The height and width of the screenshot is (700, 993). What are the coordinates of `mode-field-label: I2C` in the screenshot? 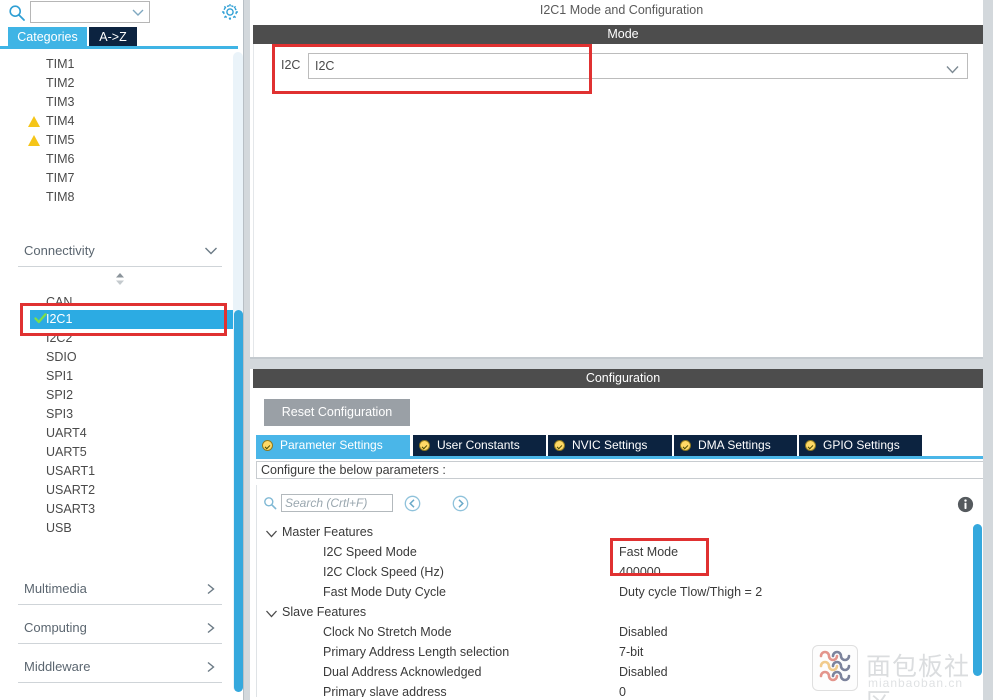 It's located at (291, 65).